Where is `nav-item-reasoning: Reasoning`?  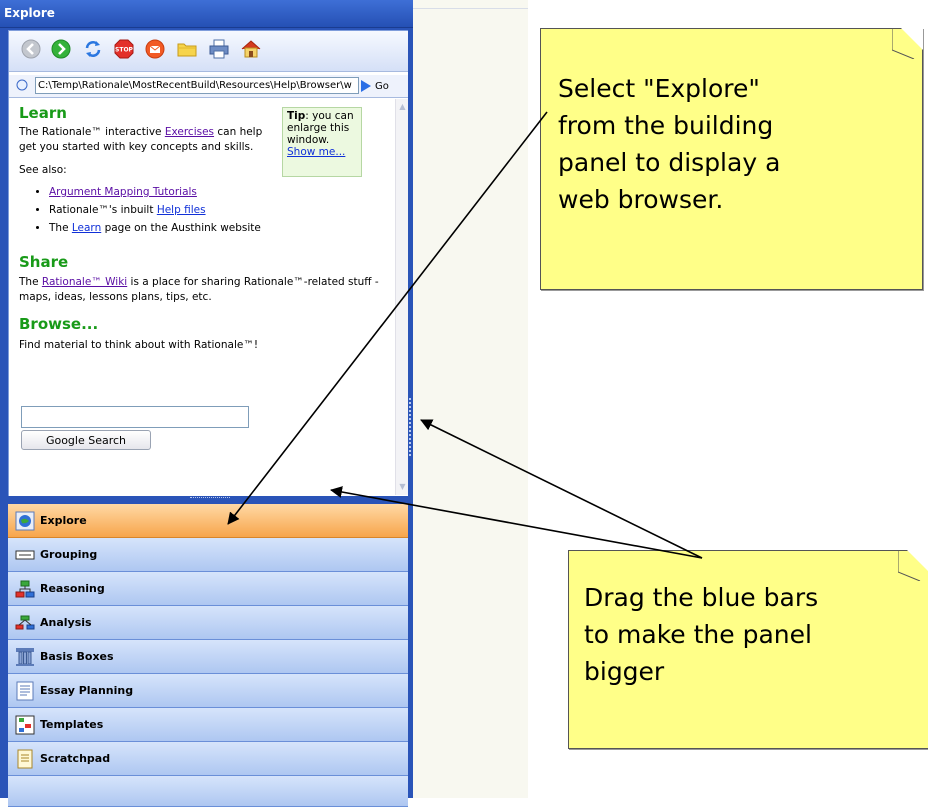
nav-item-reasoning: Reasoning is located at coordinates (208, 589).